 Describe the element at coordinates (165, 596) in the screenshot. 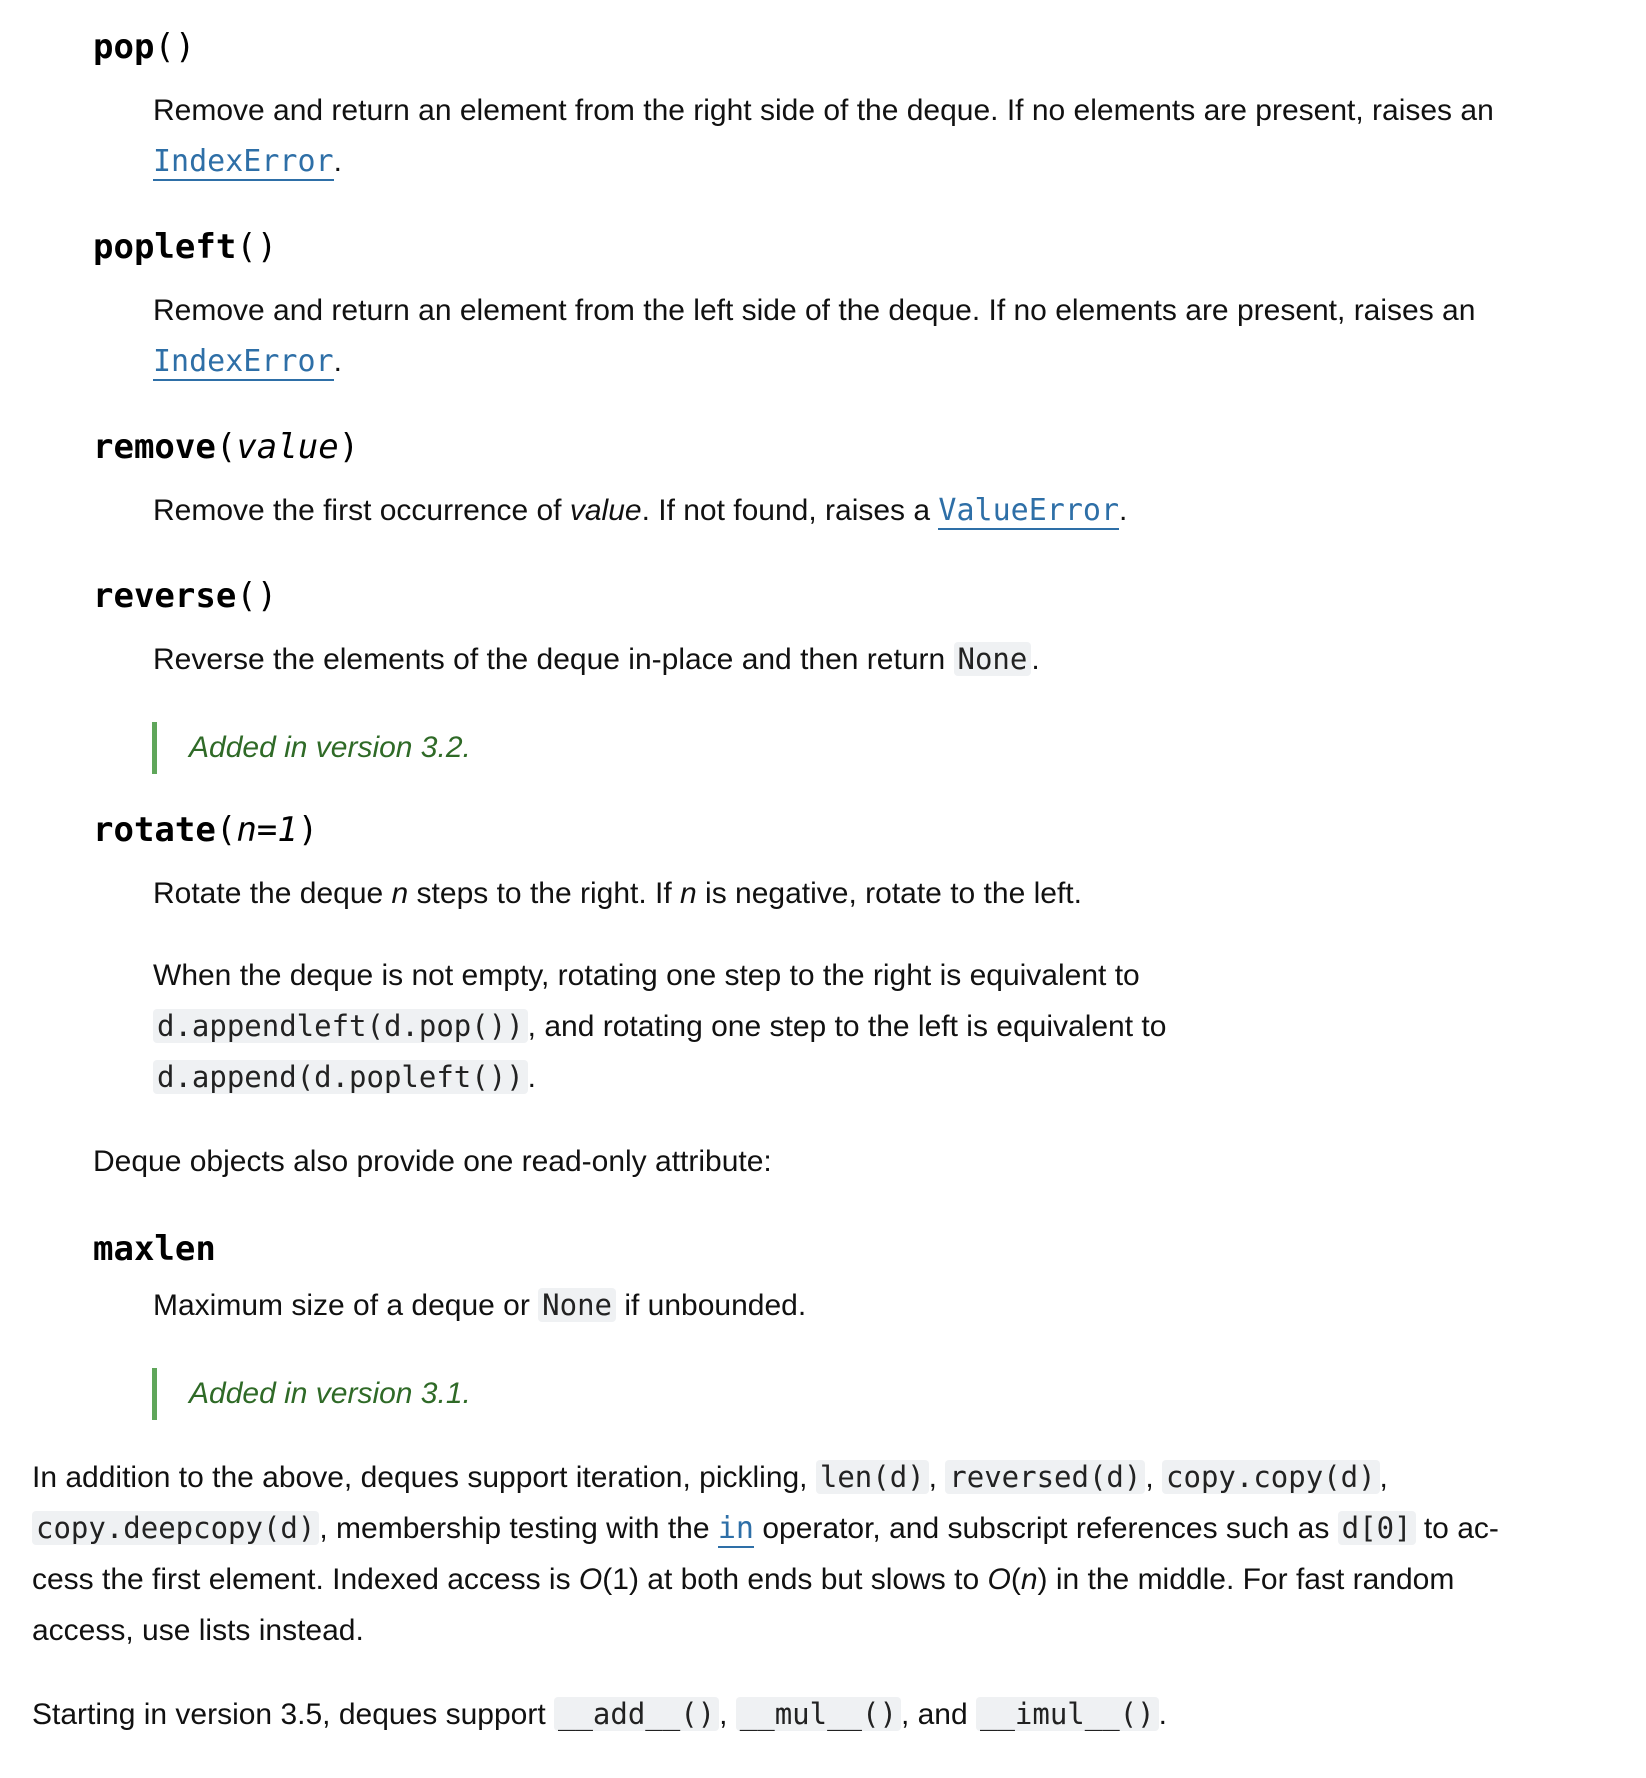

I see `method-name: reverse` at that location.